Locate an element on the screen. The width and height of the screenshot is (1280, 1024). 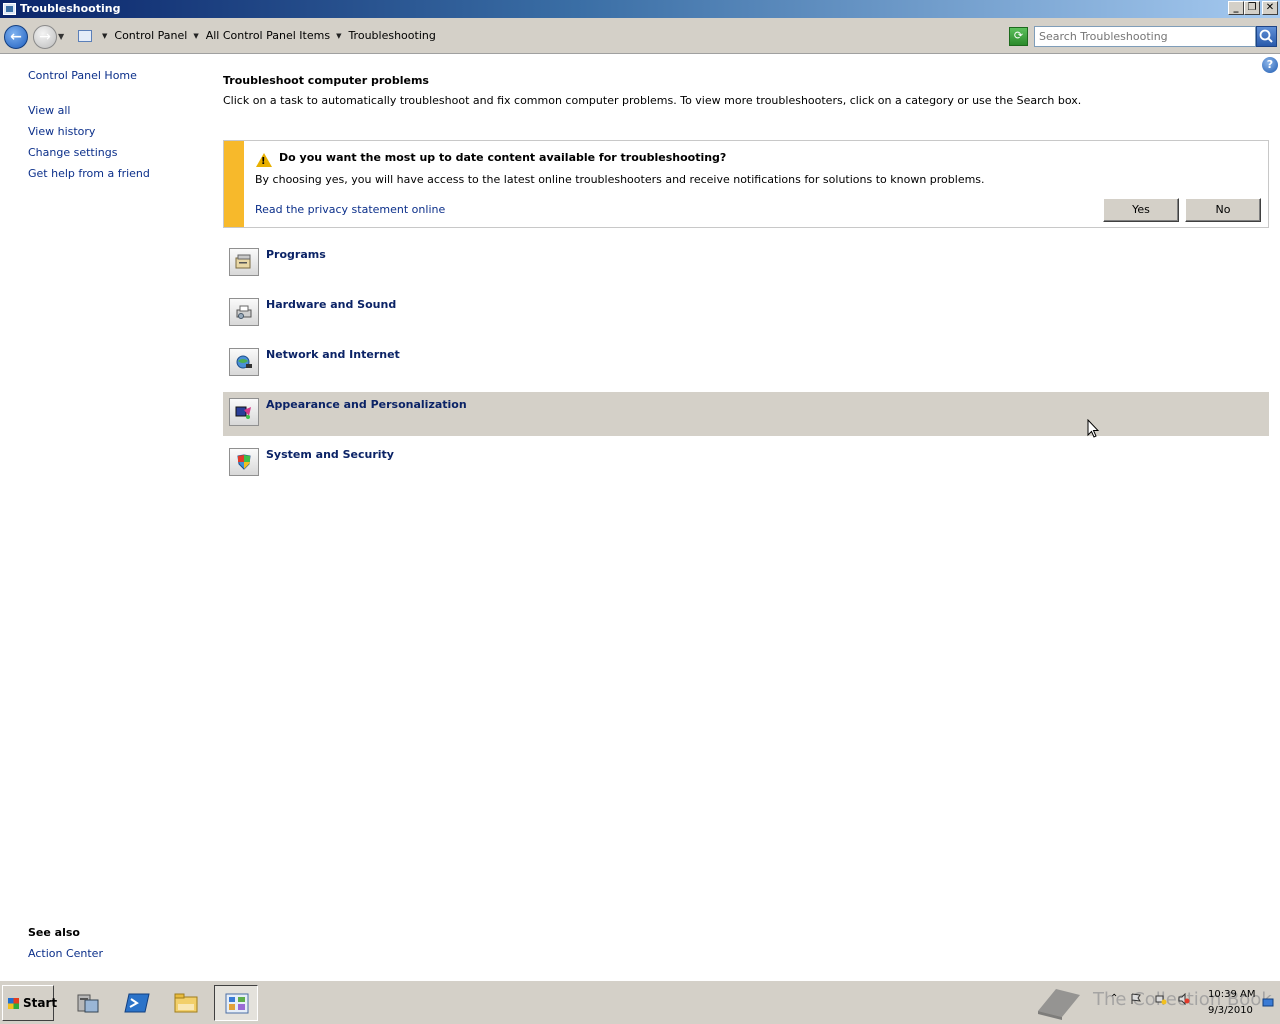
notice-accent-bar is located at coordinates (234, 184).